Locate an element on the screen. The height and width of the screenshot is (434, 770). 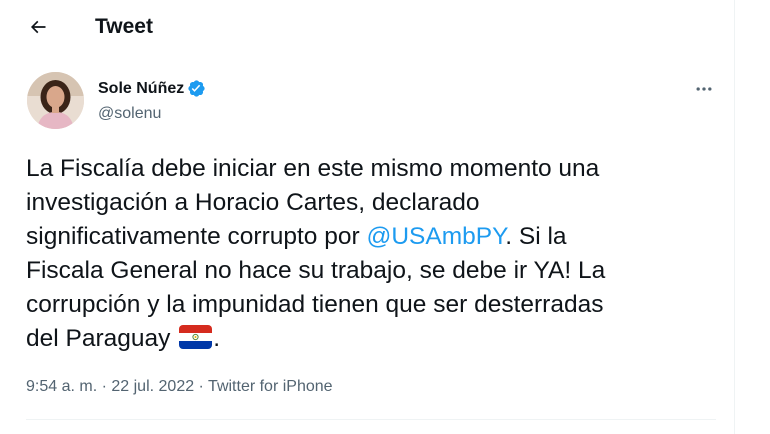
tweet-text-part: . is located at coordinates (216, 338).